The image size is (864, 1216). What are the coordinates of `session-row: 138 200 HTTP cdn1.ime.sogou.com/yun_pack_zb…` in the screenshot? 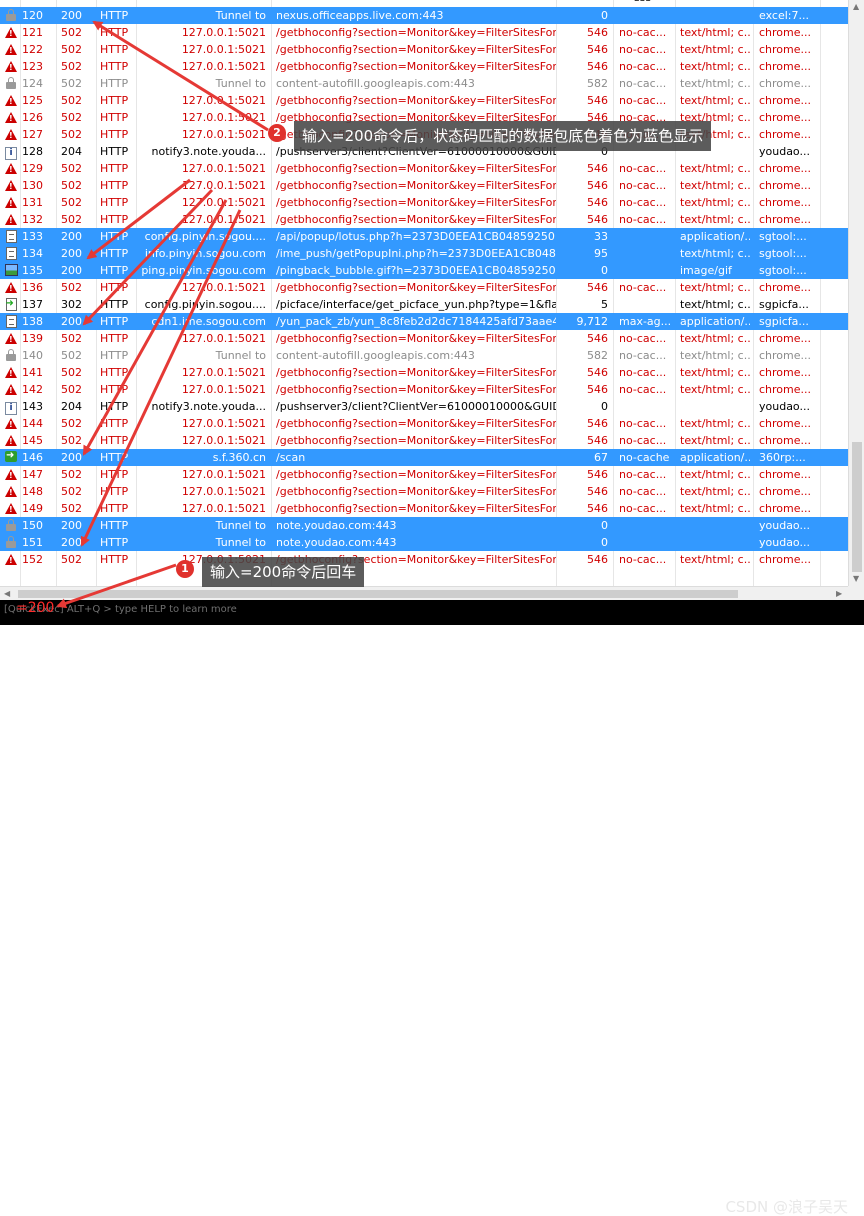 It's located at (424, 321).